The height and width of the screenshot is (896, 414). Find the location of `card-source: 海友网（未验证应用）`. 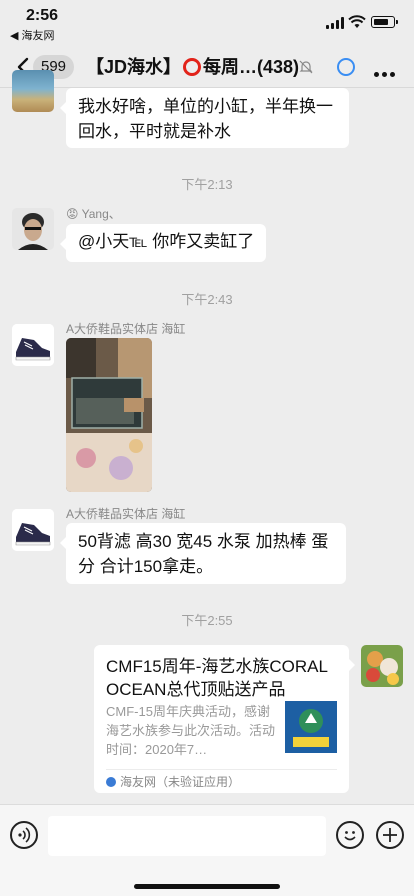

card-source: 海友网（未验证应用） is located at coordinates (173, 781).